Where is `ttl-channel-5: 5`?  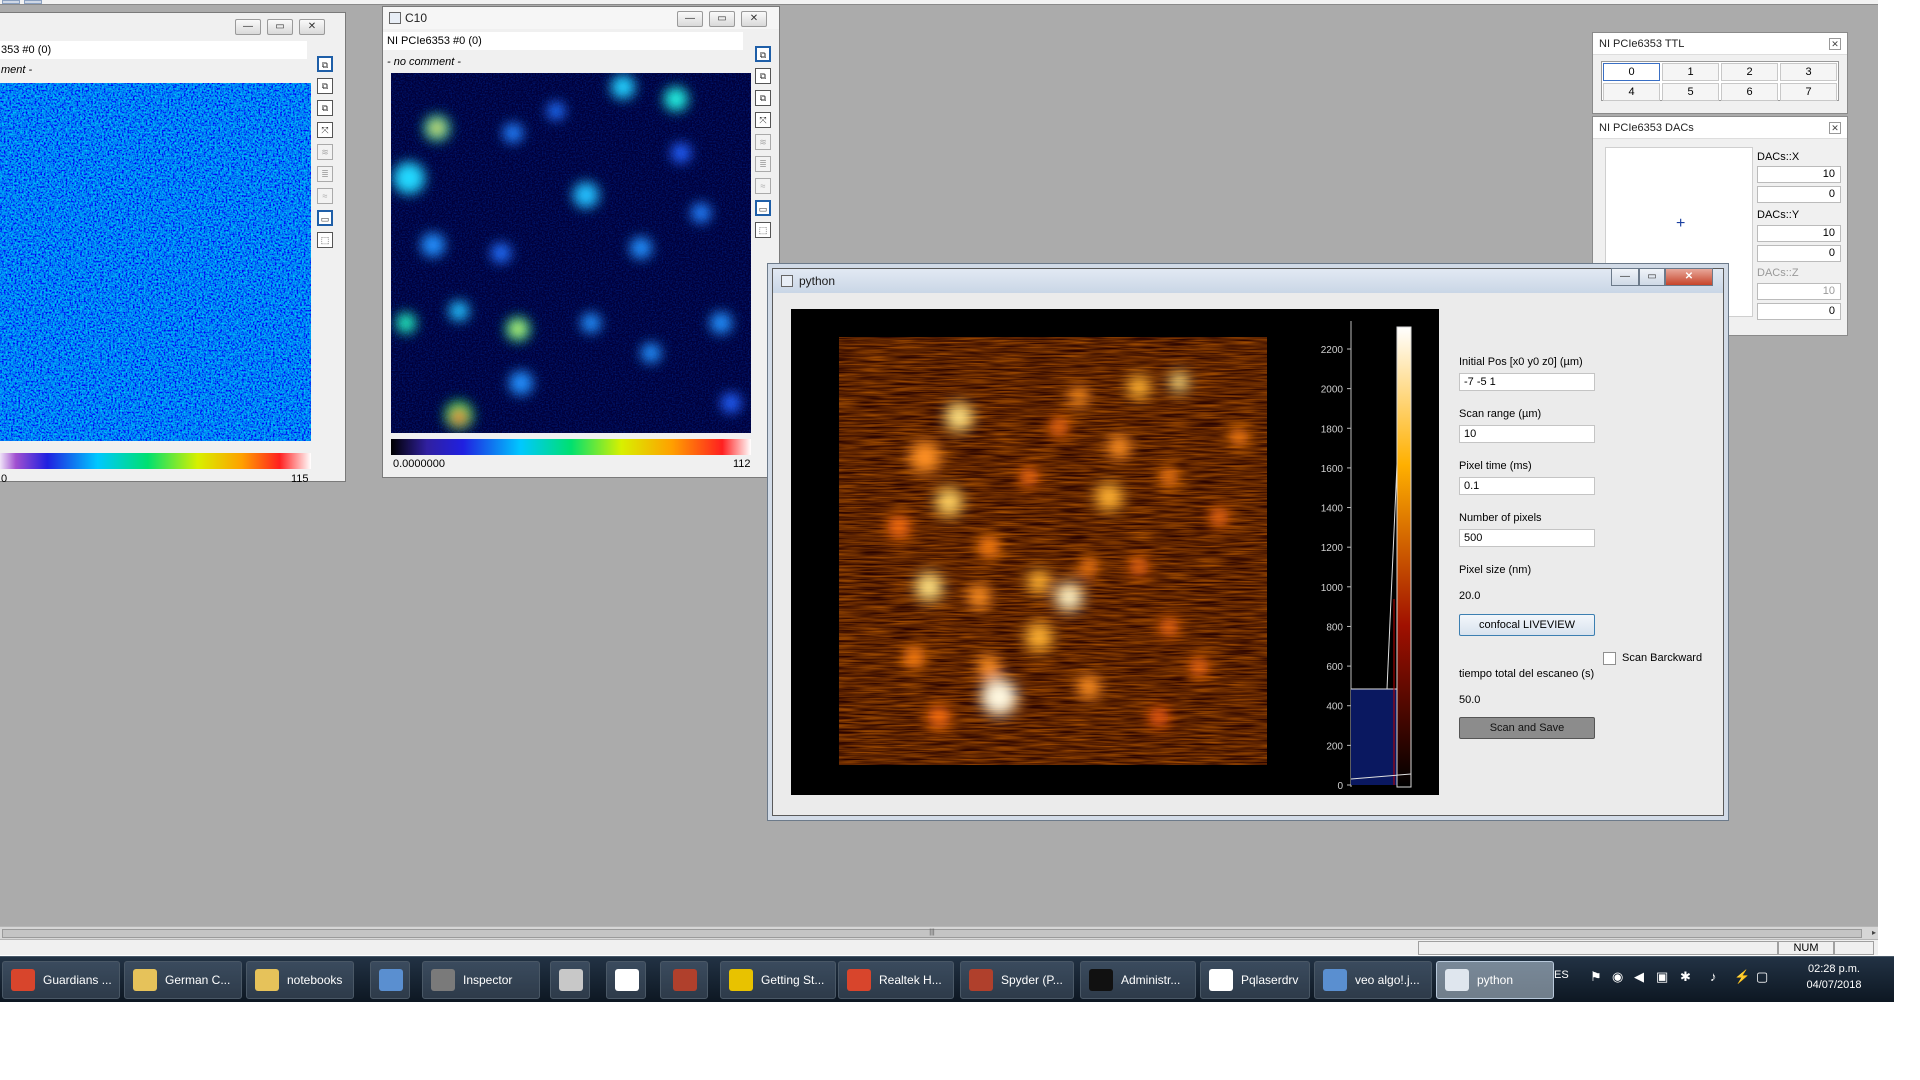 ttl-channel-5: 5 is located at coordinates (1690, 92).